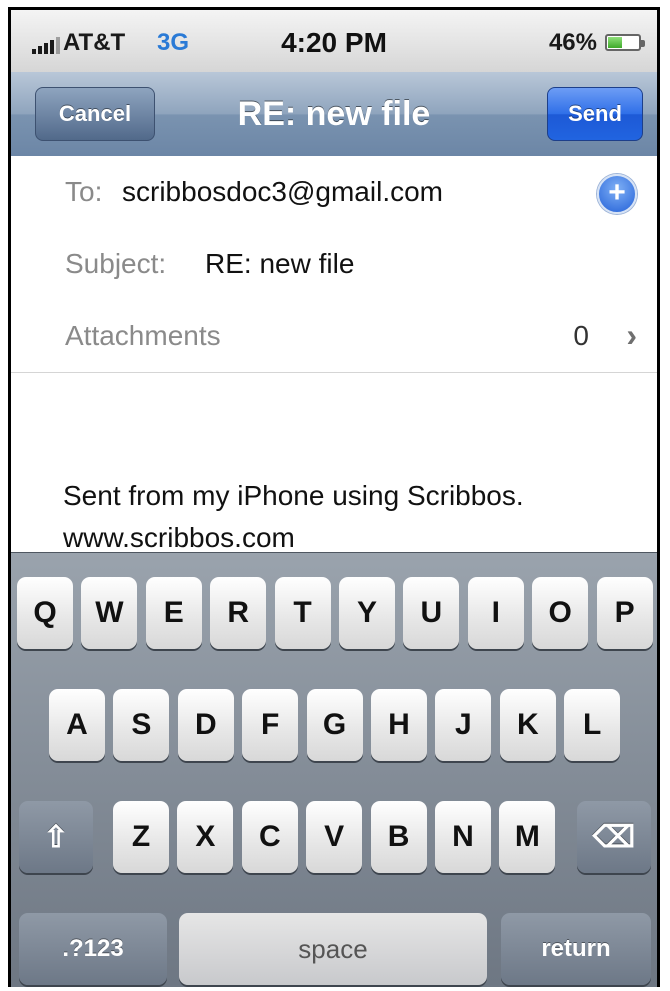  What do you see at coordinates (116, 263) in the screenshot?
I see `subject-label: Subject:` at bounding box center [116, 263].